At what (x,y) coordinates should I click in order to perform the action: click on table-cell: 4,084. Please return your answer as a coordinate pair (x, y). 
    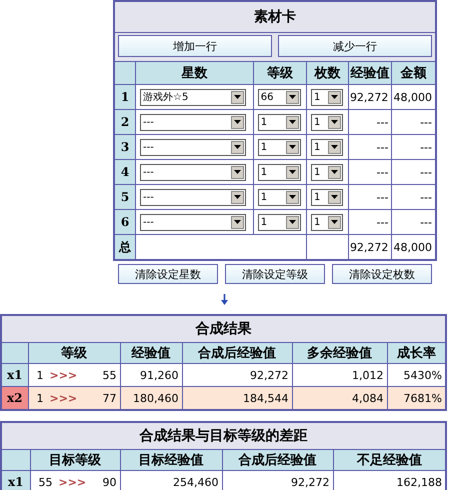
    Looking at the image, I should click on (339, 398).